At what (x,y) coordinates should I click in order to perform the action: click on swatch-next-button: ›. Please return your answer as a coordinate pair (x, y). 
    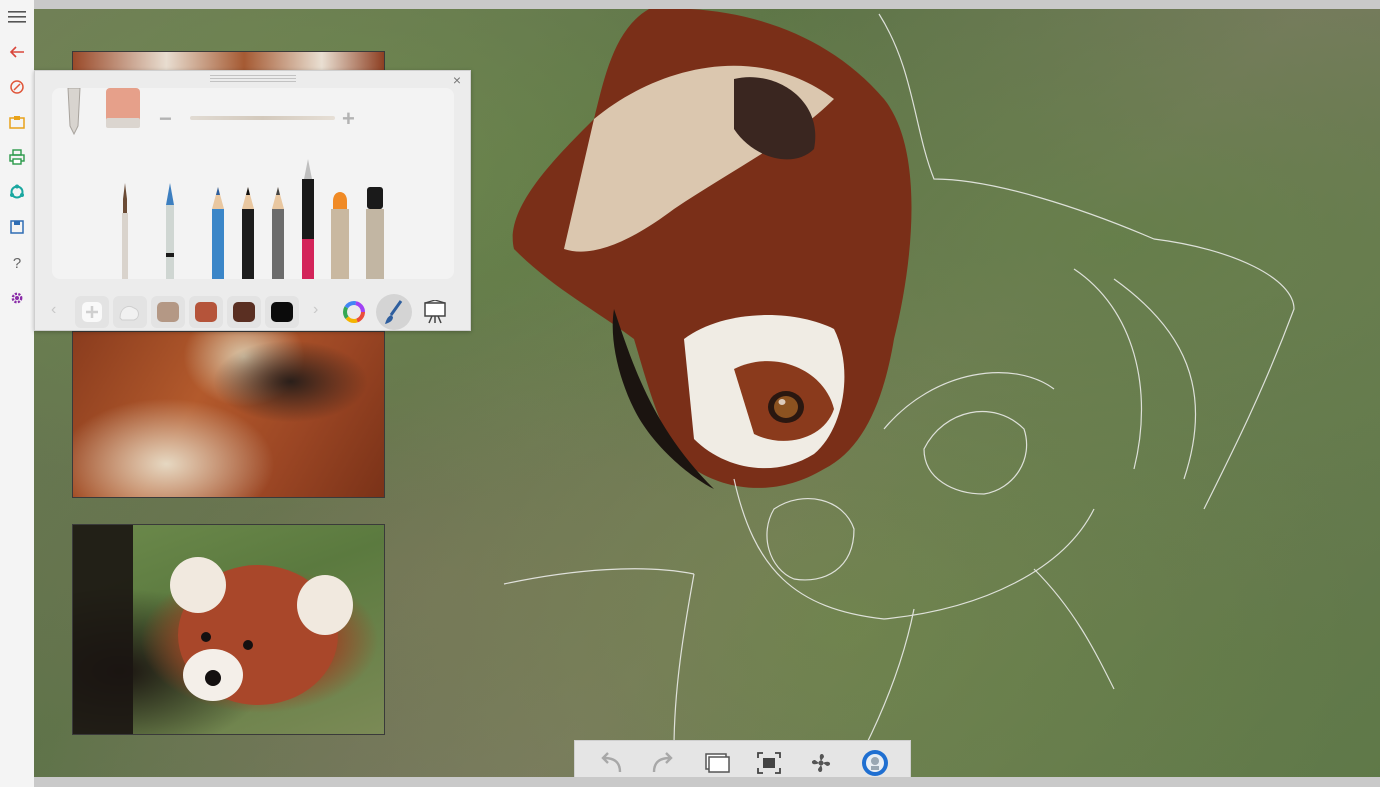
    Looking at the image, I should click on (315, 310).